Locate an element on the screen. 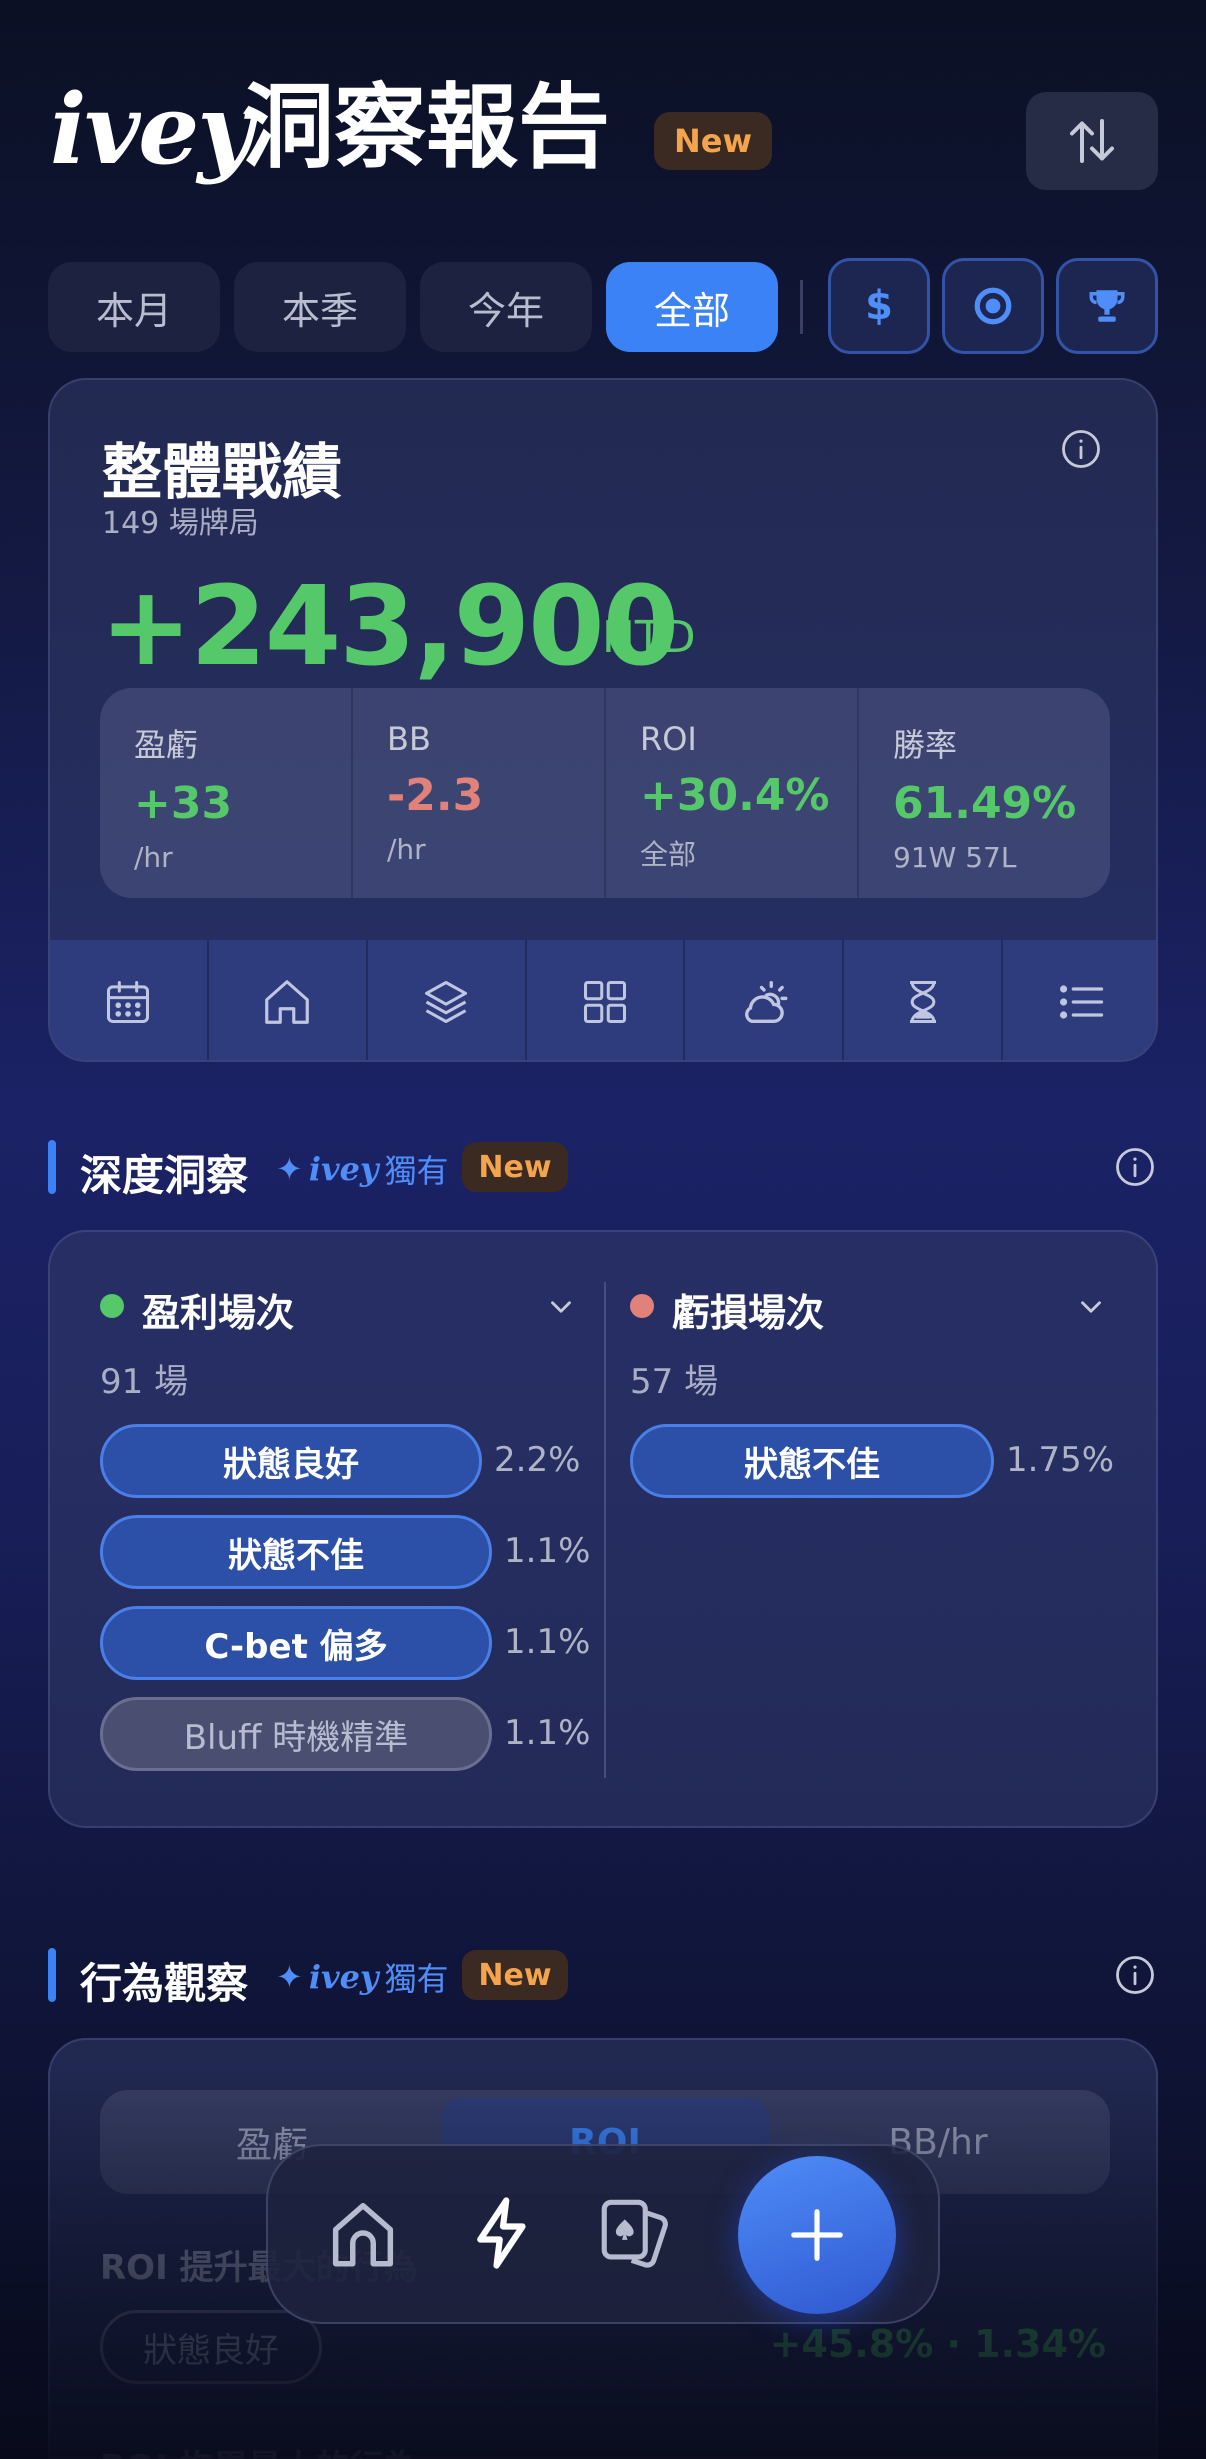  tab-list is located at coordinates (1079, 1000).